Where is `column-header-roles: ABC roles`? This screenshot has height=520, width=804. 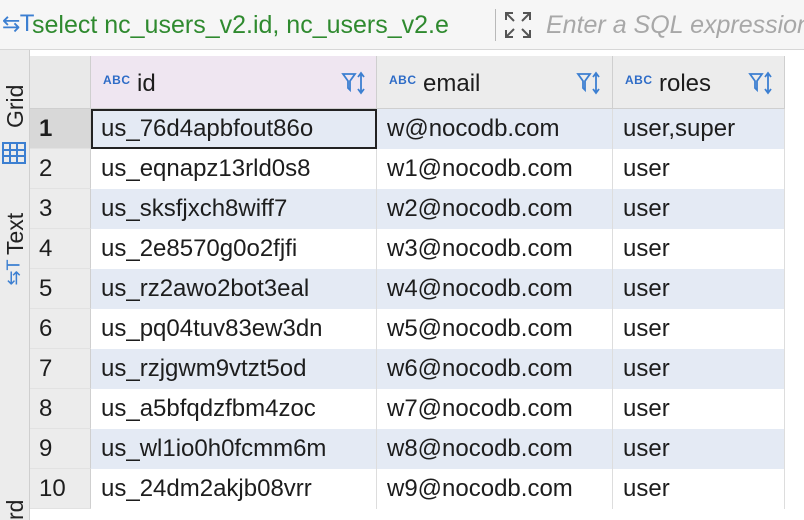
column-header-roles: ABC roles is located at coordinates (699, 82).